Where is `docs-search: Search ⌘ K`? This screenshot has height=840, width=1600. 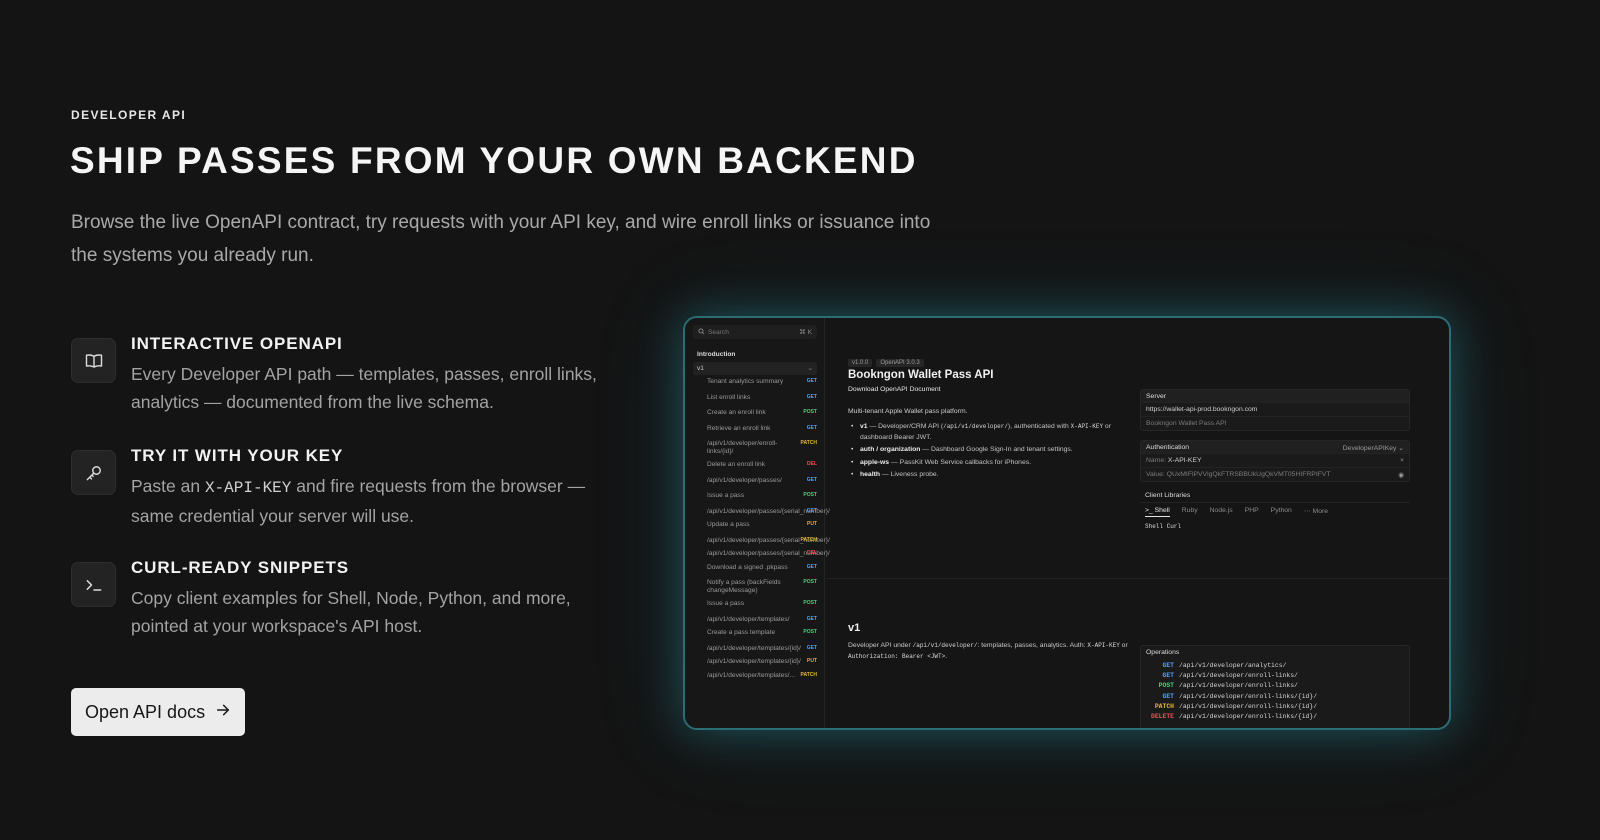
docs-search: Search ⌘ K is located at coordinates (755, 332).